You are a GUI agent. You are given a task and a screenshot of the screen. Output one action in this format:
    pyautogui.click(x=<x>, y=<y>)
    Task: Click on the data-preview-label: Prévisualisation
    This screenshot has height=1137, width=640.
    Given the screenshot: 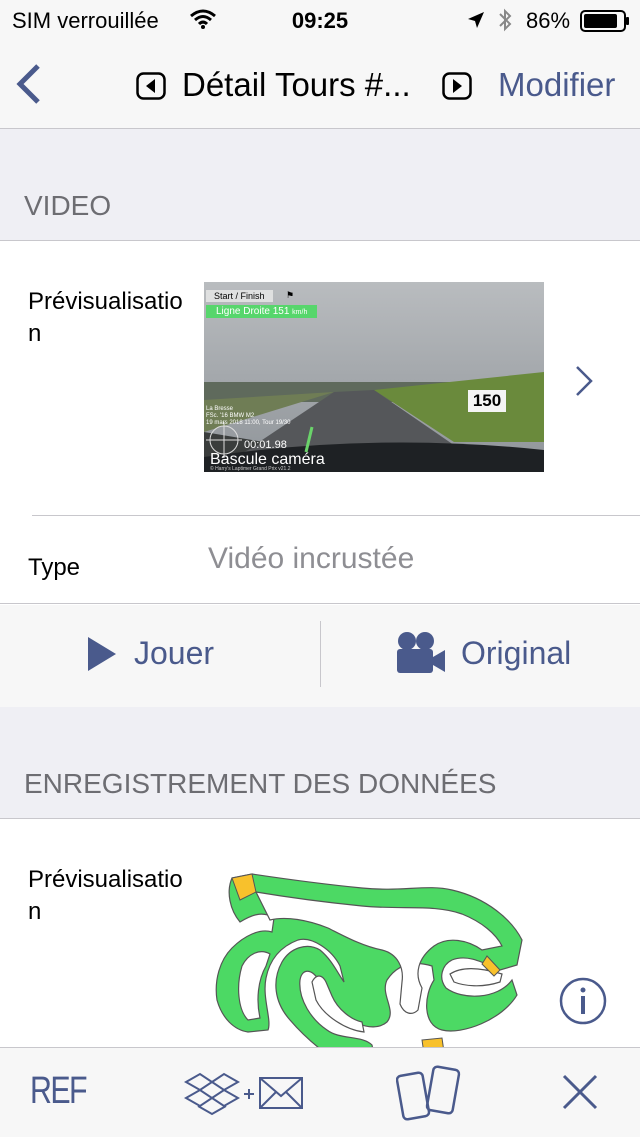 What is the action you would take?
    pyautogui.click(x=105, y=895)
    